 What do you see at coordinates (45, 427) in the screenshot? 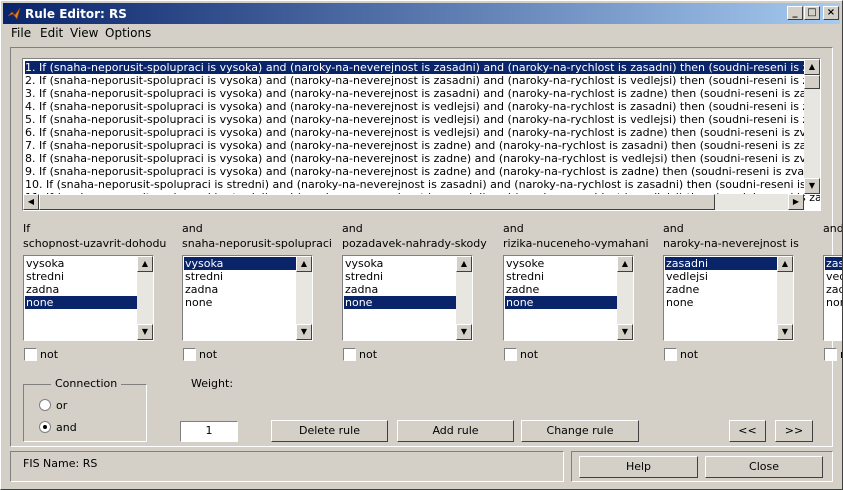
I see `radio-and` at bounding box center [45, 427].